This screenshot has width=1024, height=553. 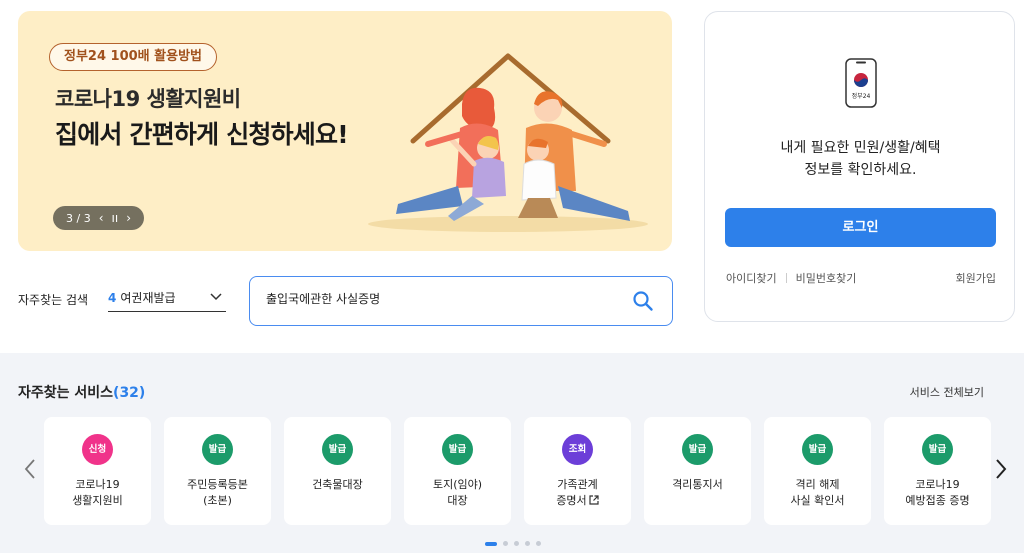 What do you see at coordinates (947, 392) in the screenshot?
I see `view-all-services-link: 서비스 전체보기` at bounding box center [947, 392].